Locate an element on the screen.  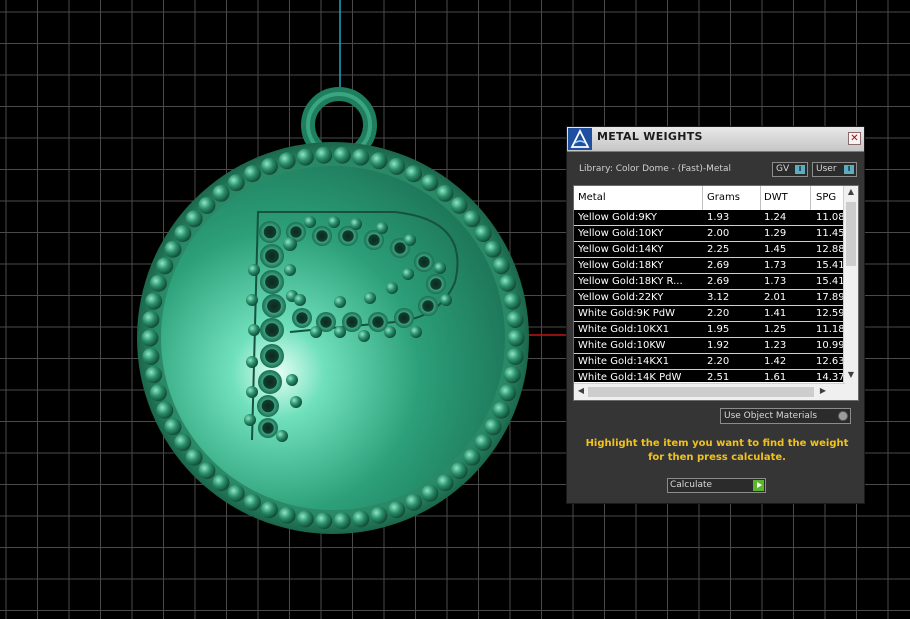
table-row: Yellow Gold:10KY 2.00 1.29 11.45 is located at coordinates (709, 234).